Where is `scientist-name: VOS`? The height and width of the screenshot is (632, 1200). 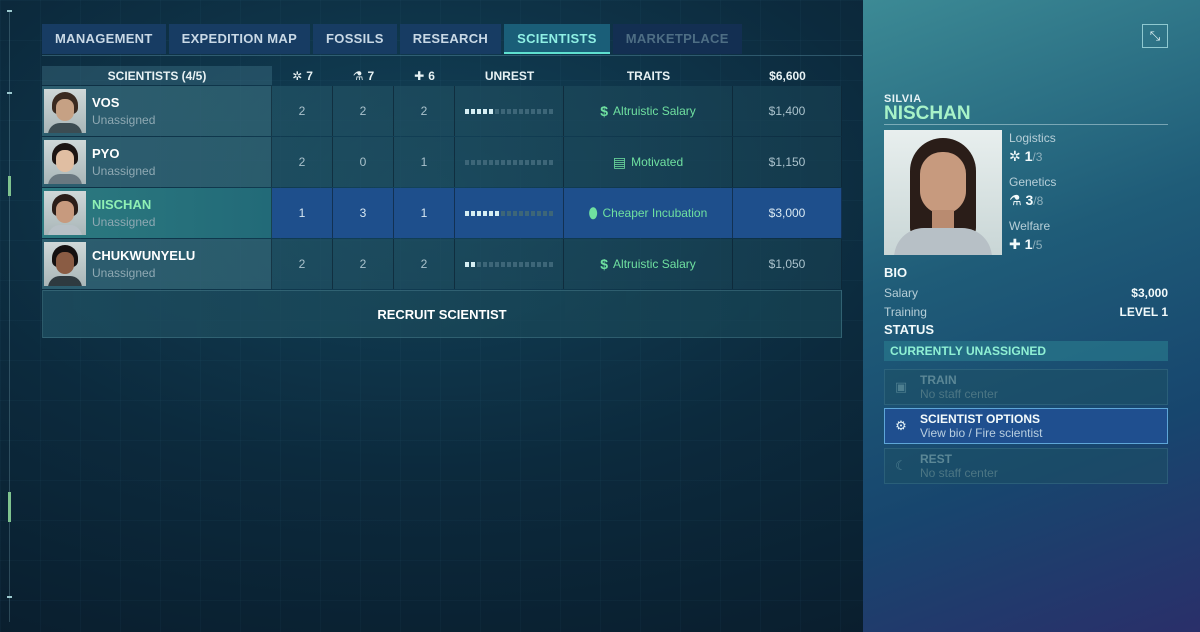
scientist-name: VOS is located at coordinates (106, 102).